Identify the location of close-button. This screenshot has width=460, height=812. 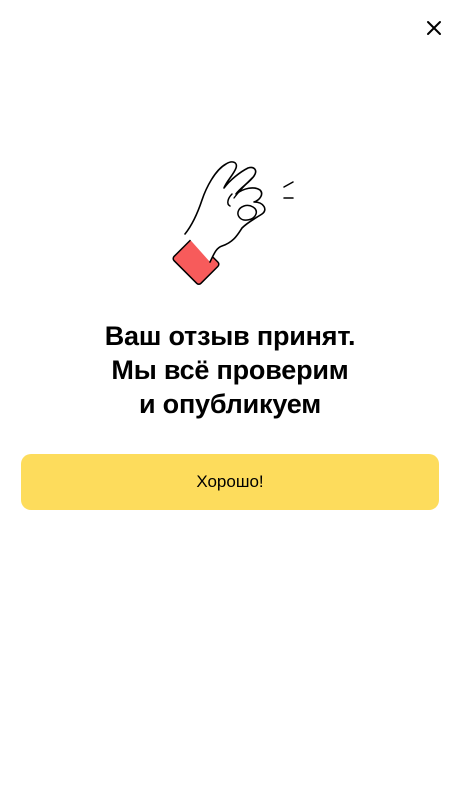
(434, 28).